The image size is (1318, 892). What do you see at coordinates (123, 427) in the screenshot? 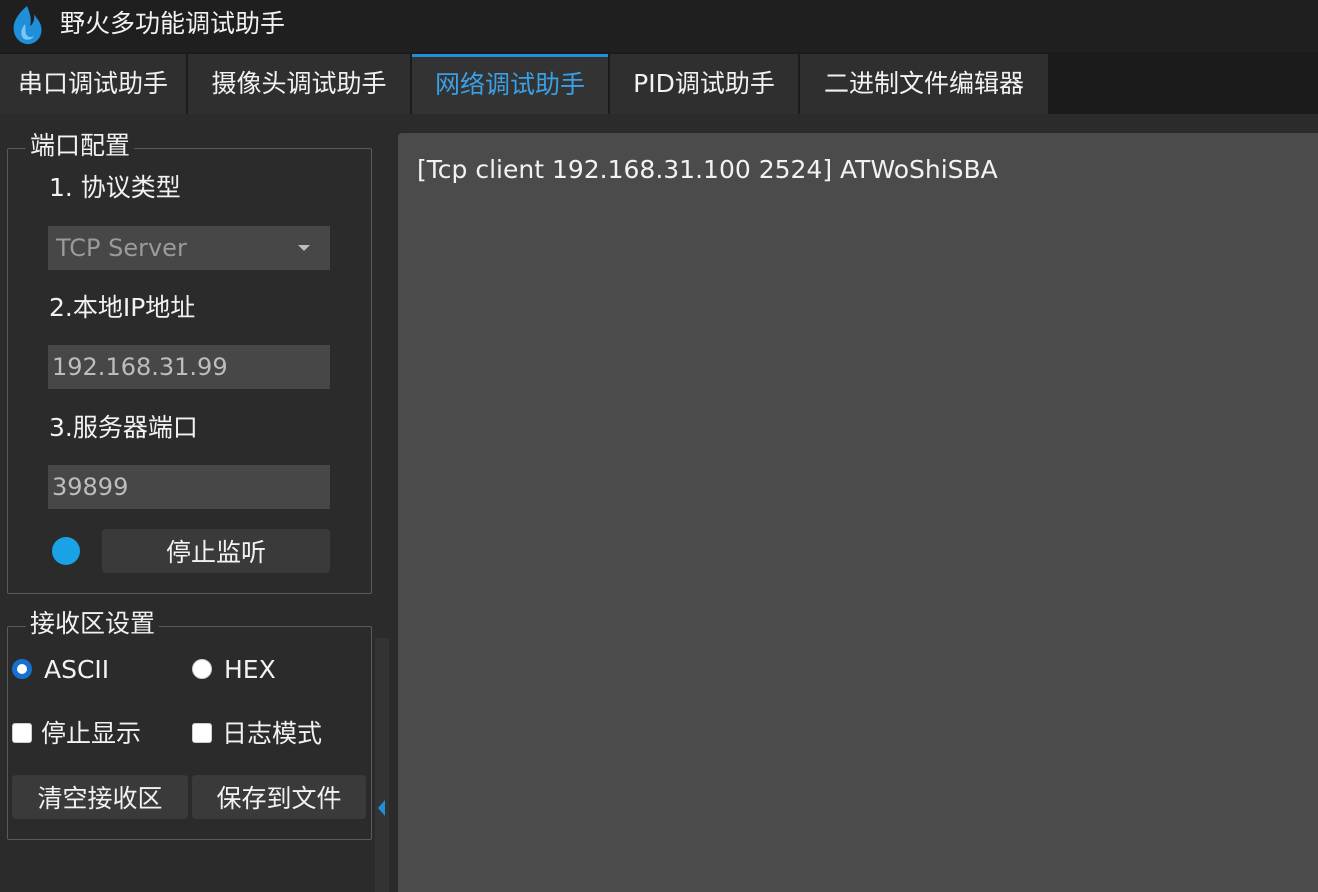
I see `server-port-label: 3.服务器端口` at bounding box center [123, 427].